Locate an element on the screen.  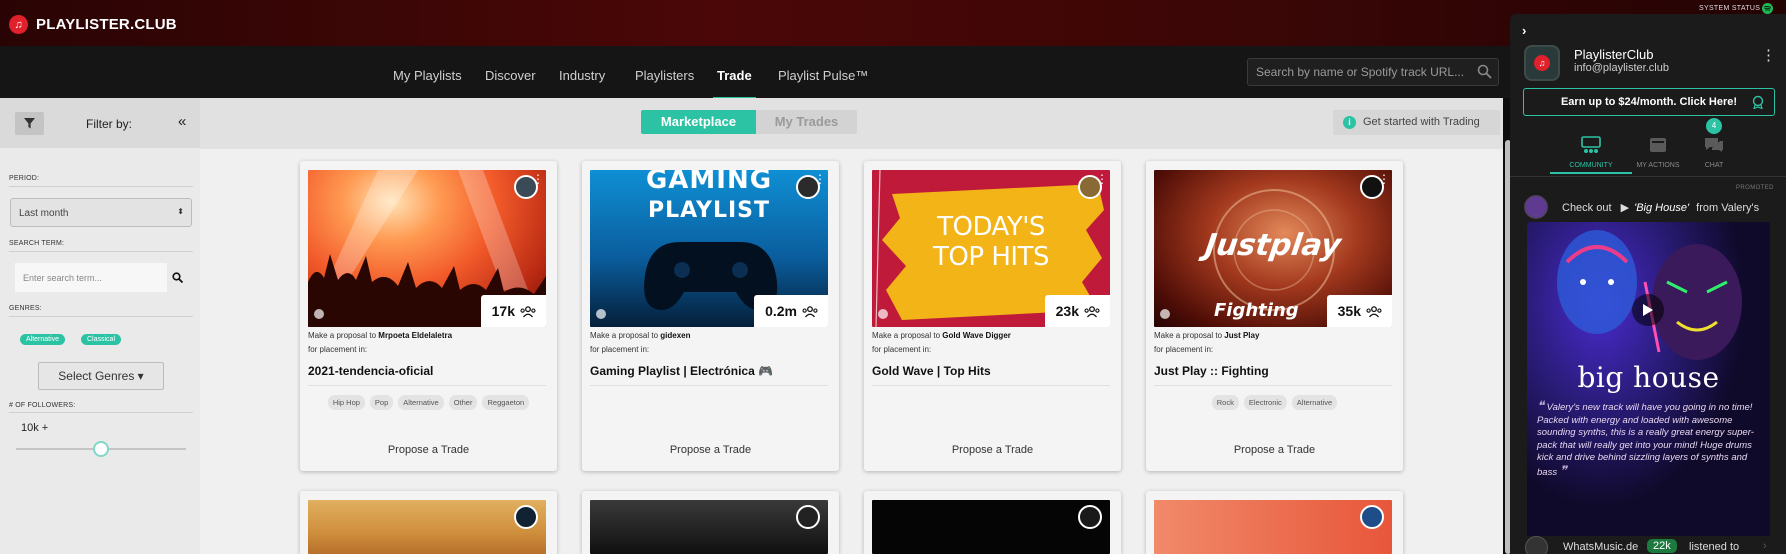
info-icon: i is located at coordinates (1349, 122).